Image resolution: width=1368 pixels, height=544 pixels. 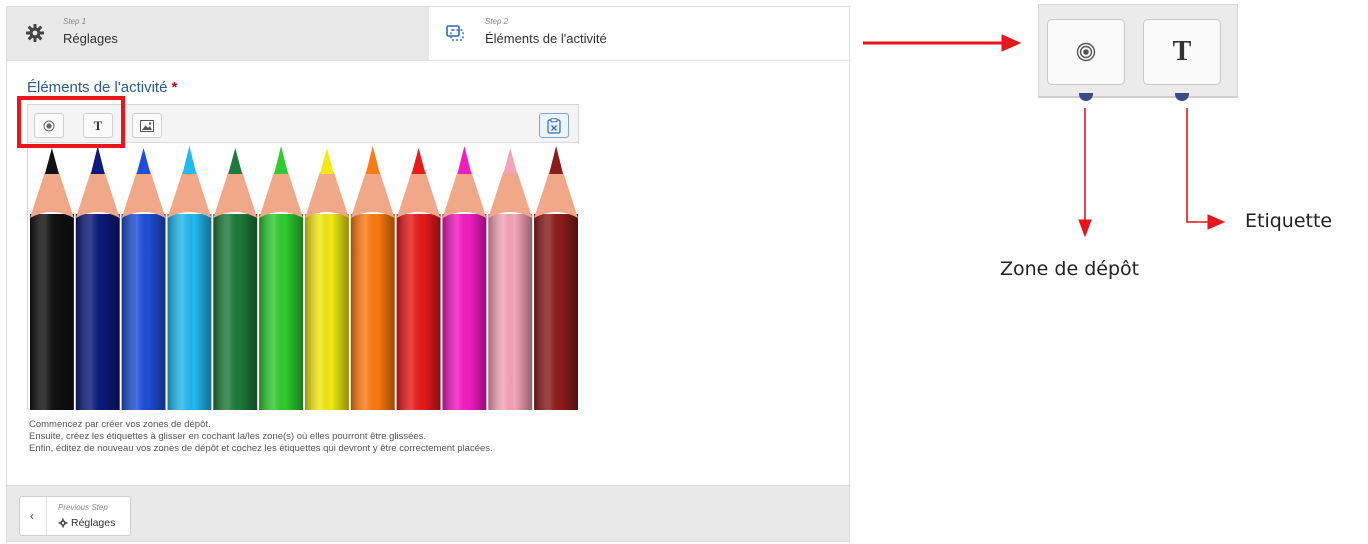 I want to click on zoom-dropzone-button, so click(x=1086, y=52).